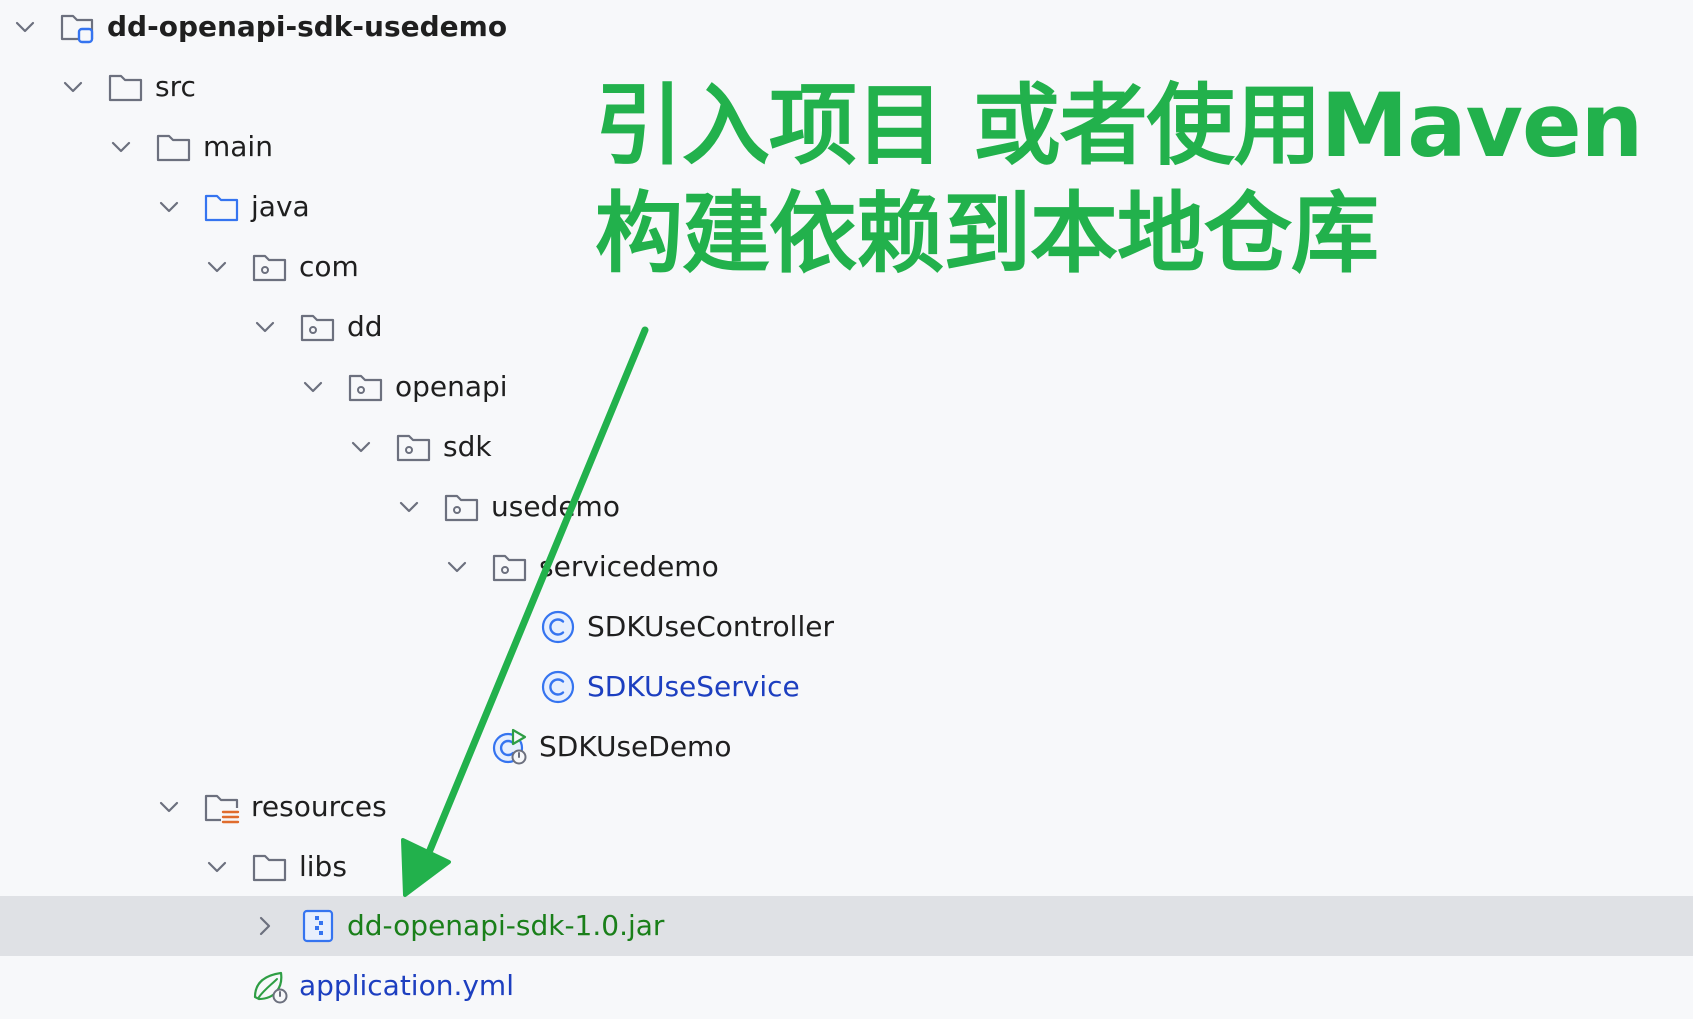 The image size is (1693, 1019). What do you see at coordinates (307, 26) in the screenshot?
I see `tree-row-label: dd-openapi-sdk-usedemo` at bounding box center [307, 26].